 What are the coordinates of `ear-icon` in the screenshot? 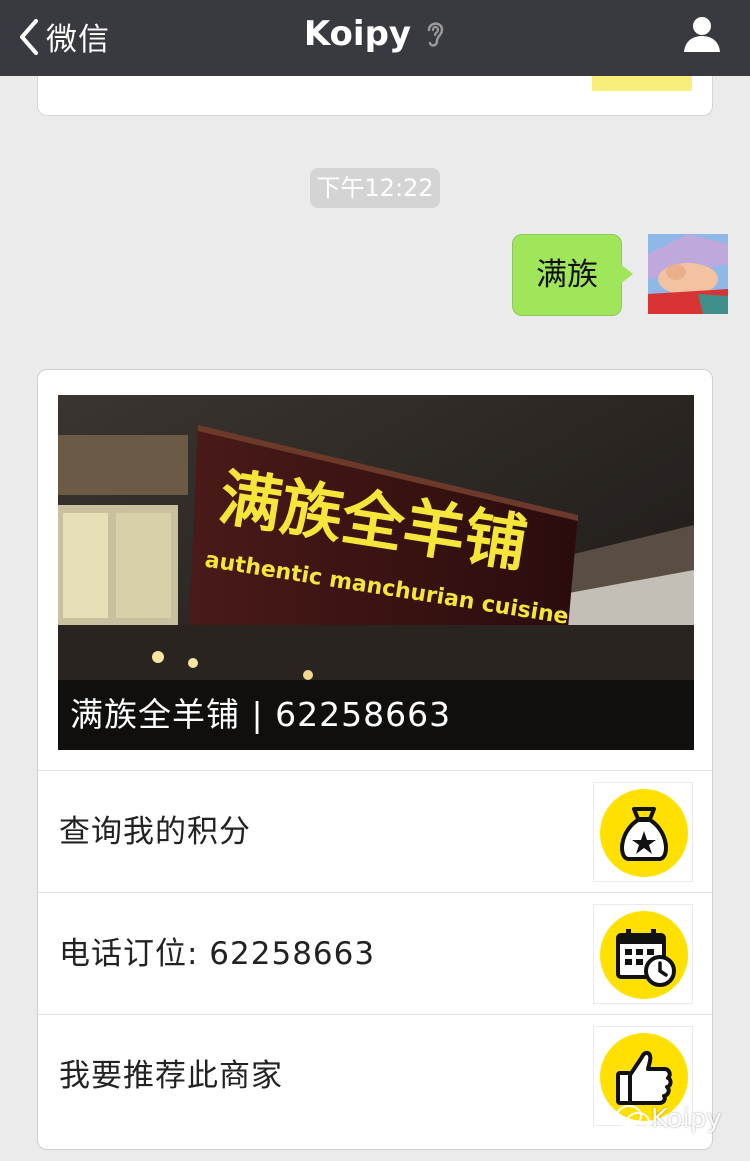 It's located at (435, 34).